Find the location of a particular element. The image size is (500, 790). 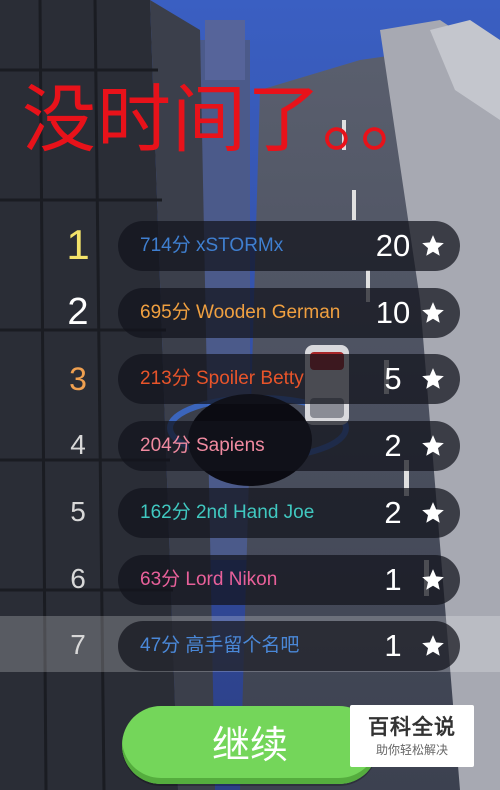

player-score: 47分 is located at coordinates (160, 645).